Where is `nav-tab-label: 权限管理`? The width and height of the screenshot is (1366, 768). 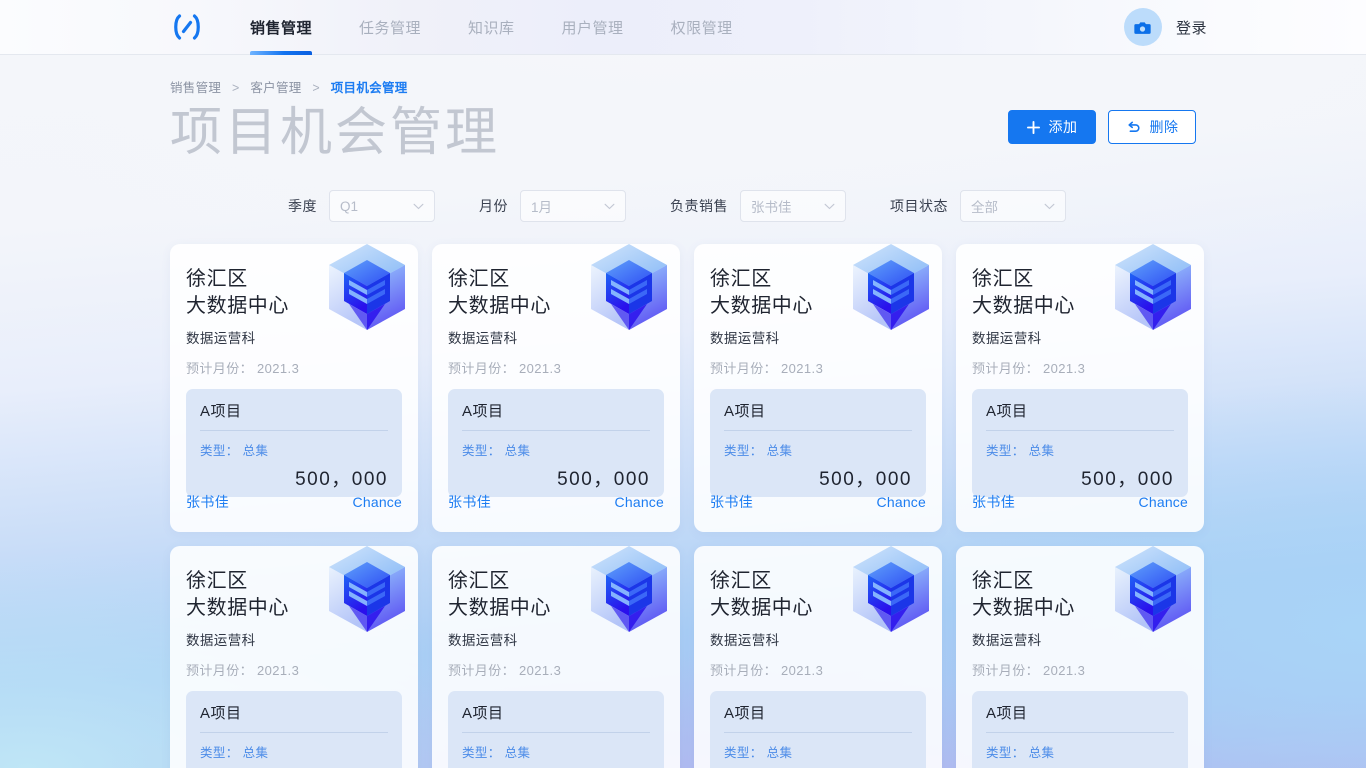 nav-tab-label: 权限管理 is located at coordinates (701, 28).